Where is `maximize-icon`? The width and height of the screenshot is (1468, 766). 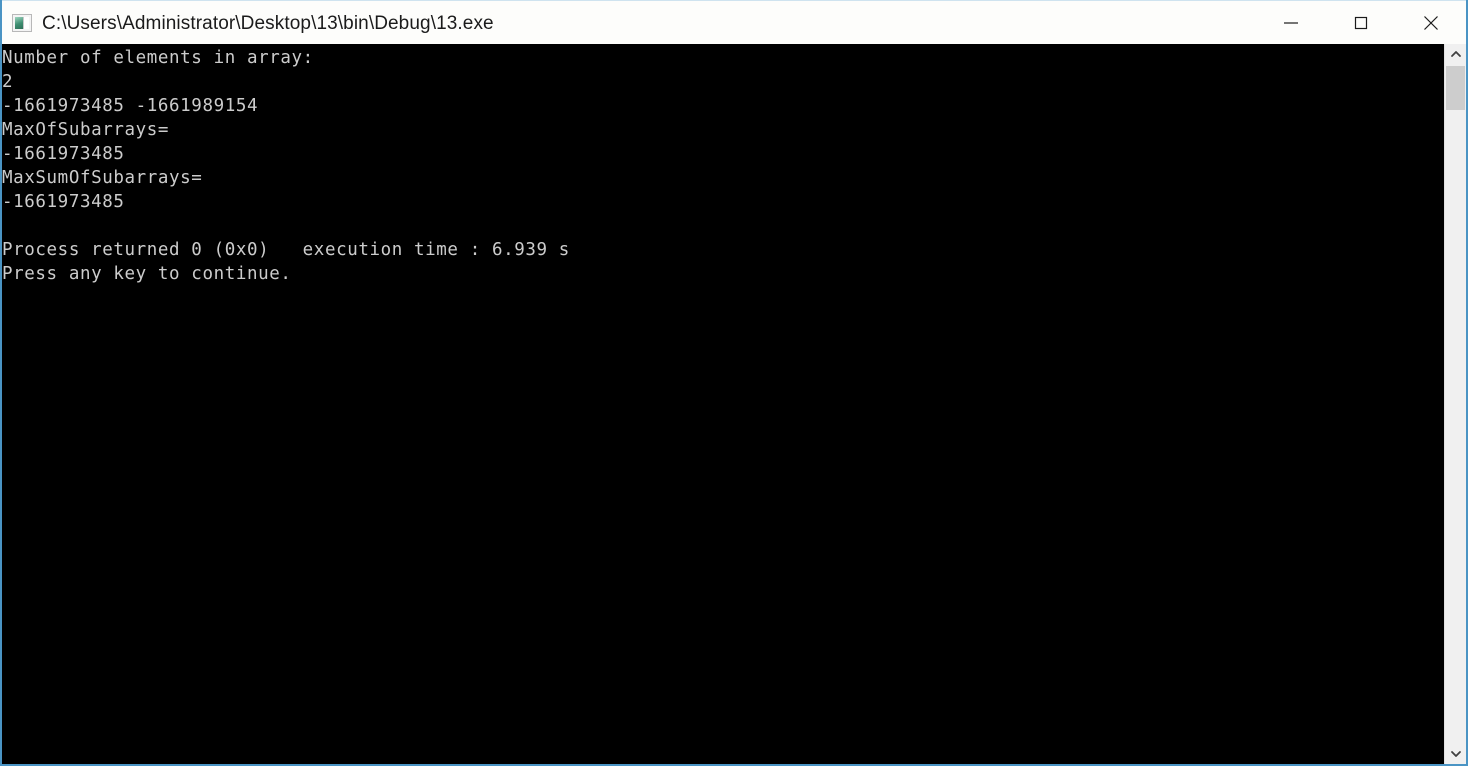
maximize-icon is located at coordinates (1361, 23).